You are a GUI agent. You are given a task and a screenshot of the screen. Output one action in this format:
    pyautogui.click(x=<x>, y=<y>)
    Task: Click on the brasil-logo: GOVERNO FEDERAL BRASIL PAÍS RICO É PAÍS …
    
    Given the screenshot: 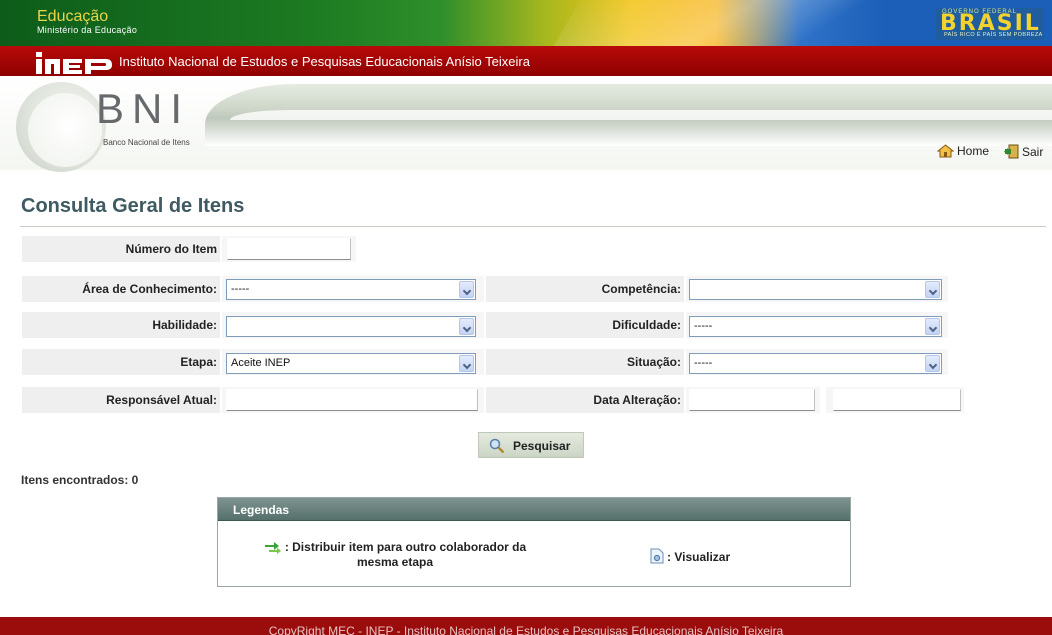 What is the action you would take?
    pyautogui.click(x=990, y=24)
    